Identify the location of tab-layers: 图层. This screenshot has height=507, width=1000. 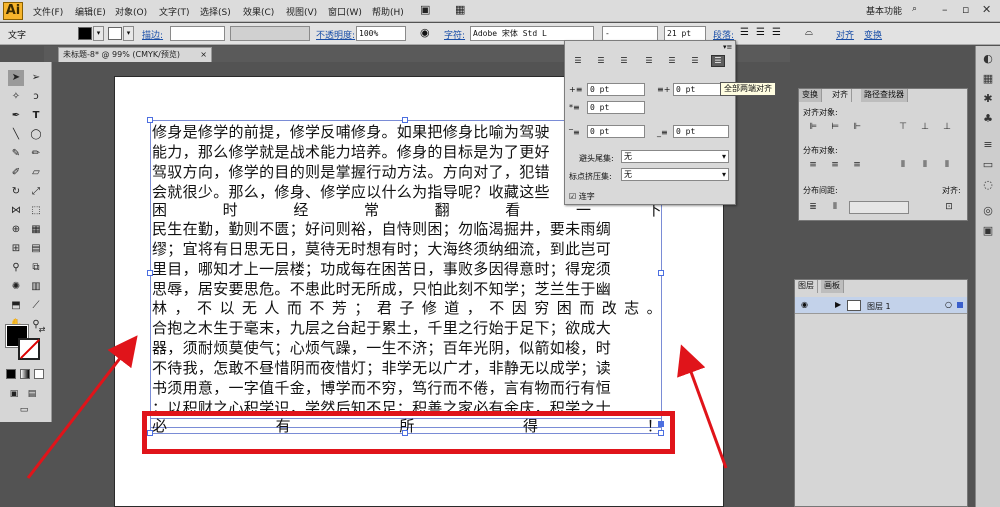
(806, 286).